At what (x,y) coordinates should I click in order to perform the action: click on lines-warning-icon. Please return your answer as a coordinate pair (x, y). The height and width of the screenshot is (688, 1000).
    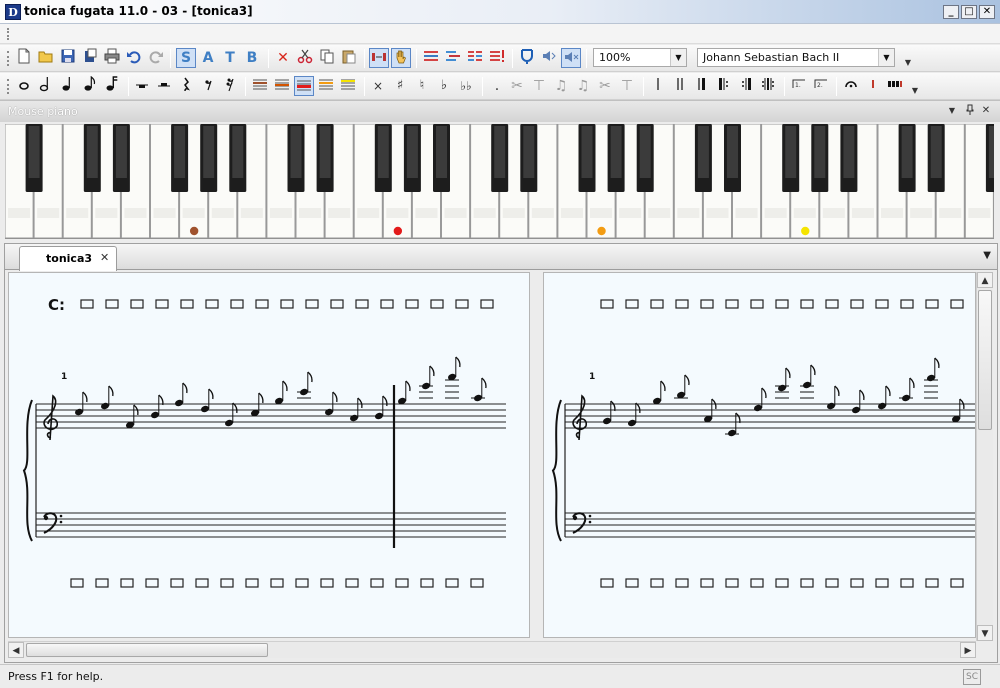
    Looking at the image, I should click on (497, 58).